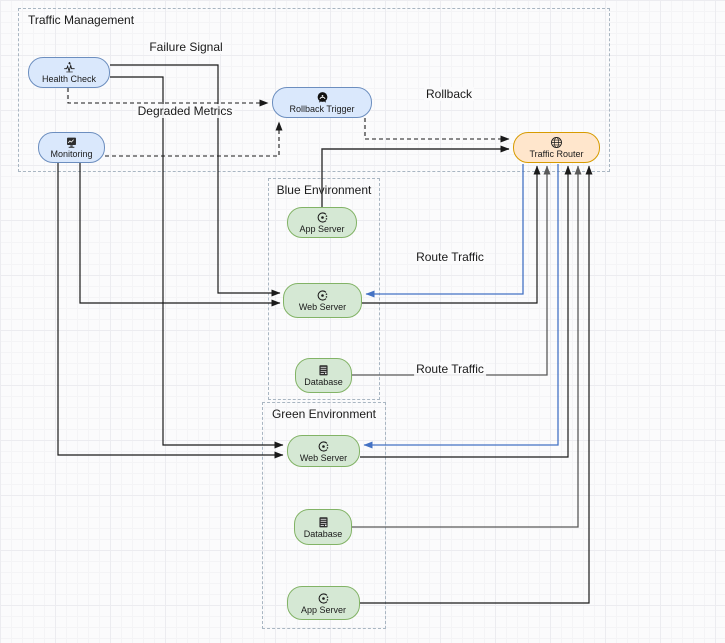 The width and height of the screenshot is (725, 643). I want to click on edge-router-blue-webserver, so click(444, 231).